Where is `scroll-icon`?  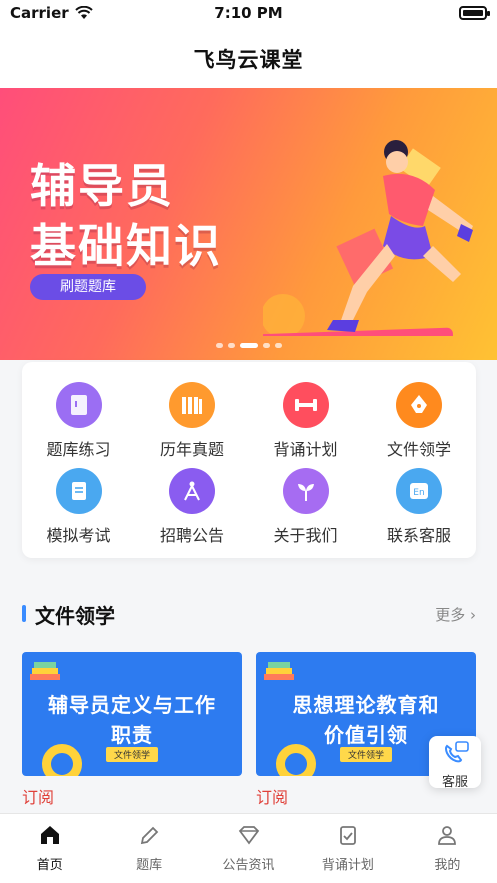 scroll-icon is located at coordinates (78, 491).